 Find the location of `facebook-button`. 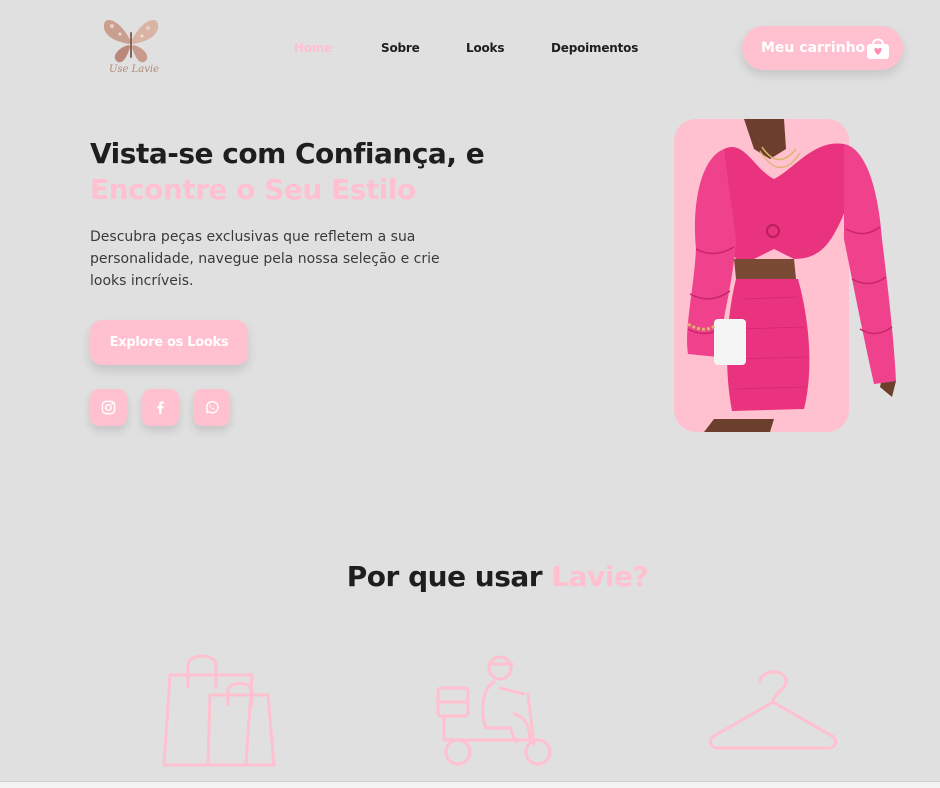

facebook-button is located at coordinates (160, 407).